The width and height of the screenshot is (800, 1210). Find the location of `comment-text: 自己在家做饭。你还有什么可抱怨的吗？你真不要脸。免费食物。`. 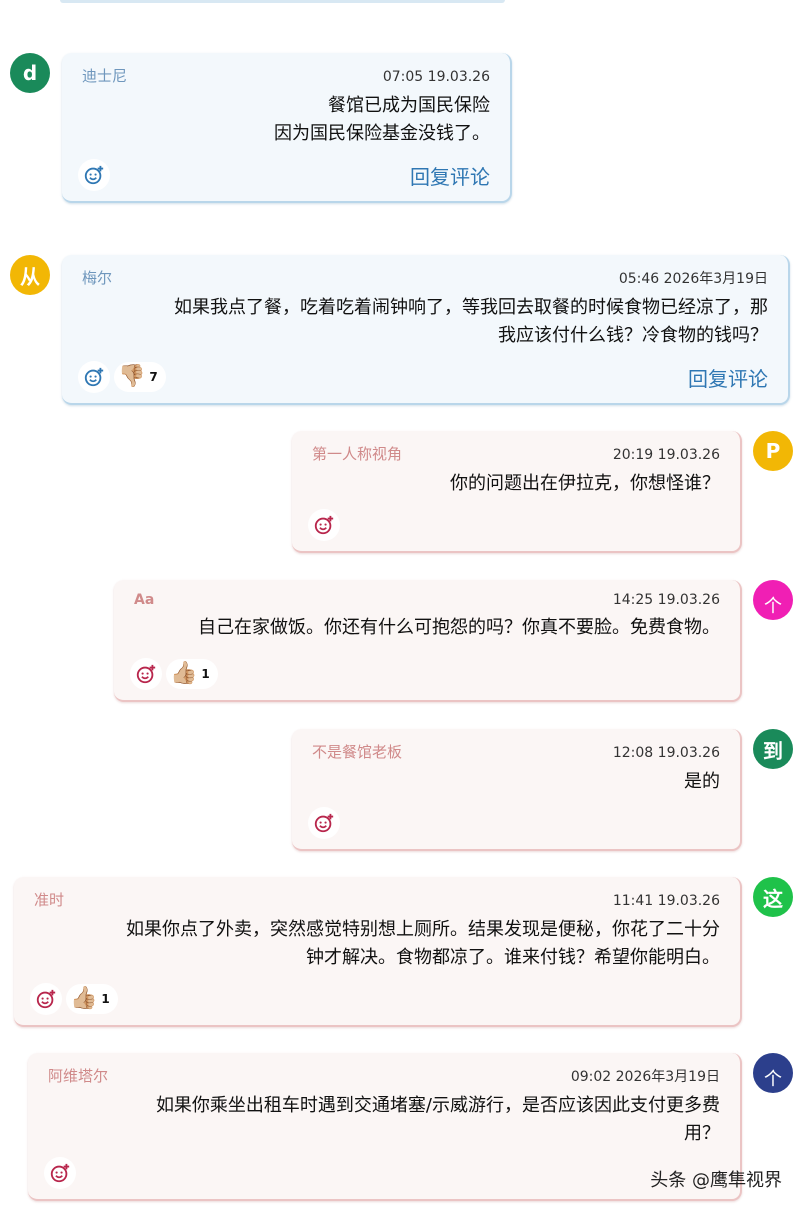

comment-text: 自己在家做饭。你还有什么可抱怨的吗？你真不要脸。免费食物。 is located at coordinates (459, 627).